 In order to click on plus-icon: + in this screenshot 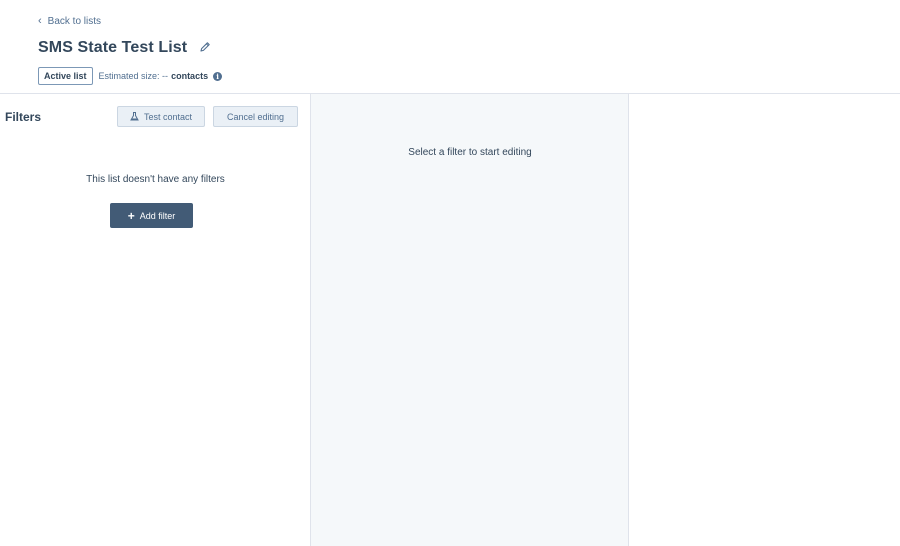, I will do `click(131, 215)`.